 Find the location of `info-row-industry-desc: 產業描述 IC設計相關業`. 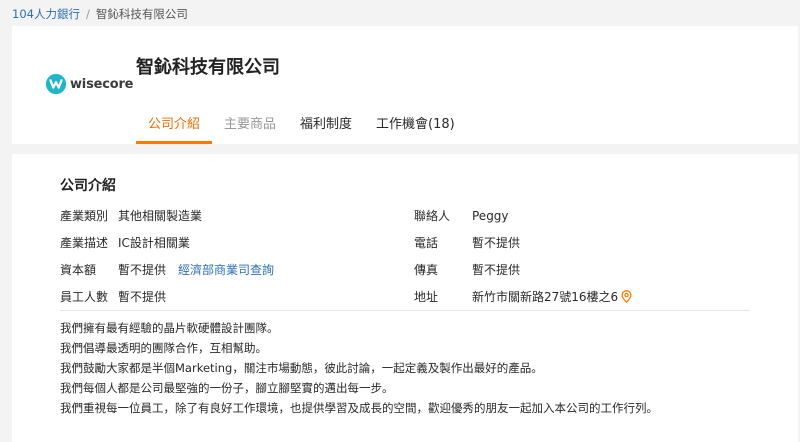

info-row-industry-desc: 產業描述 IC設計相關業 is located at coordinates (125, 242).